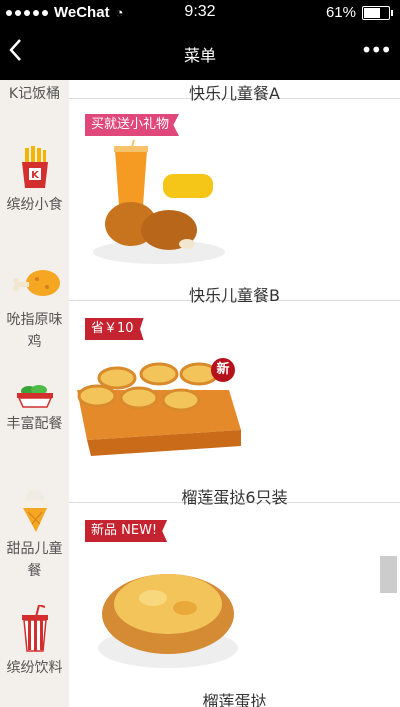 This screenshot has height=707, width=400. I want to click on more-options-button: •••, so click(376, 50).